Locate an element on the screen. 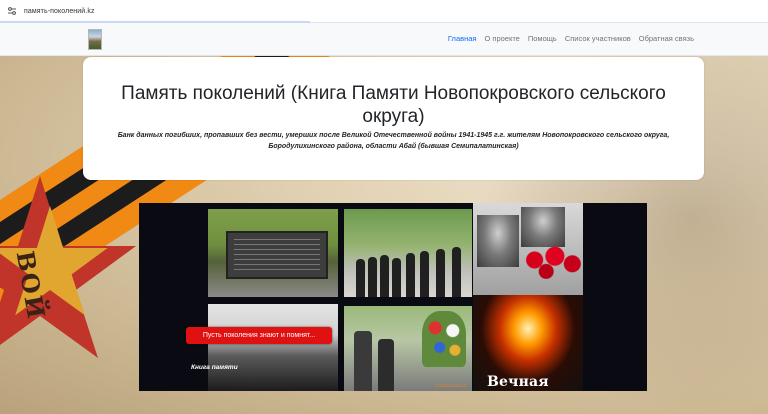 The width and height of the screenshot is (768, 414). wreath-laying-photo: 27/08/2013 18:13 is located at coordinates (408, 348).